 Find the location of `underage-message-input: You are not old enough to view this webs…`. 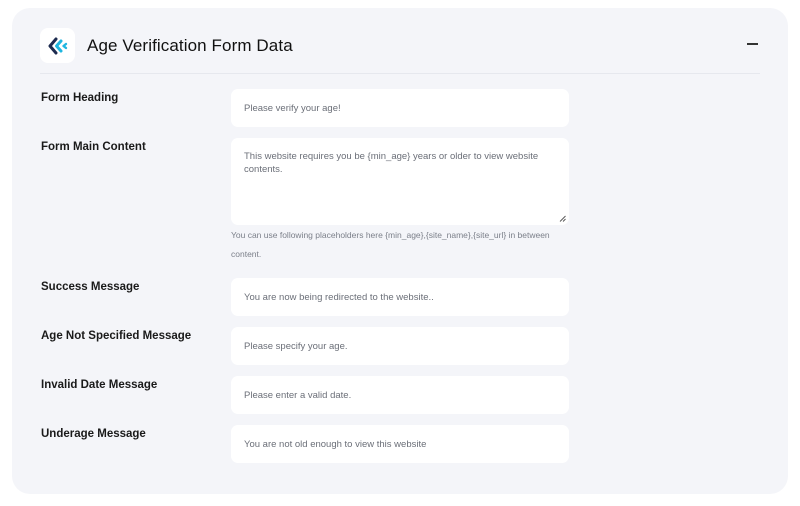

underage-message-input: You are not old enough to view this webs… is located at coordinates (400, 444).